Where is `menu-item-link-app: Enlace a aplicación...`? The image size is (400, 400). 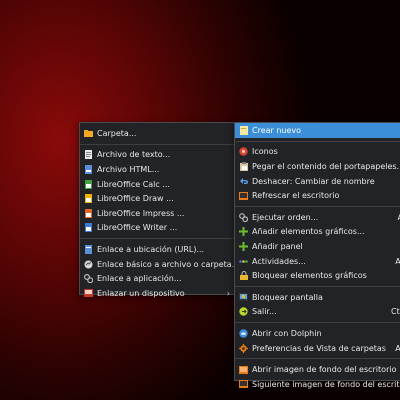
menu-item-link-app: Enlace a aplicación... is located at coordinates (158, 278).